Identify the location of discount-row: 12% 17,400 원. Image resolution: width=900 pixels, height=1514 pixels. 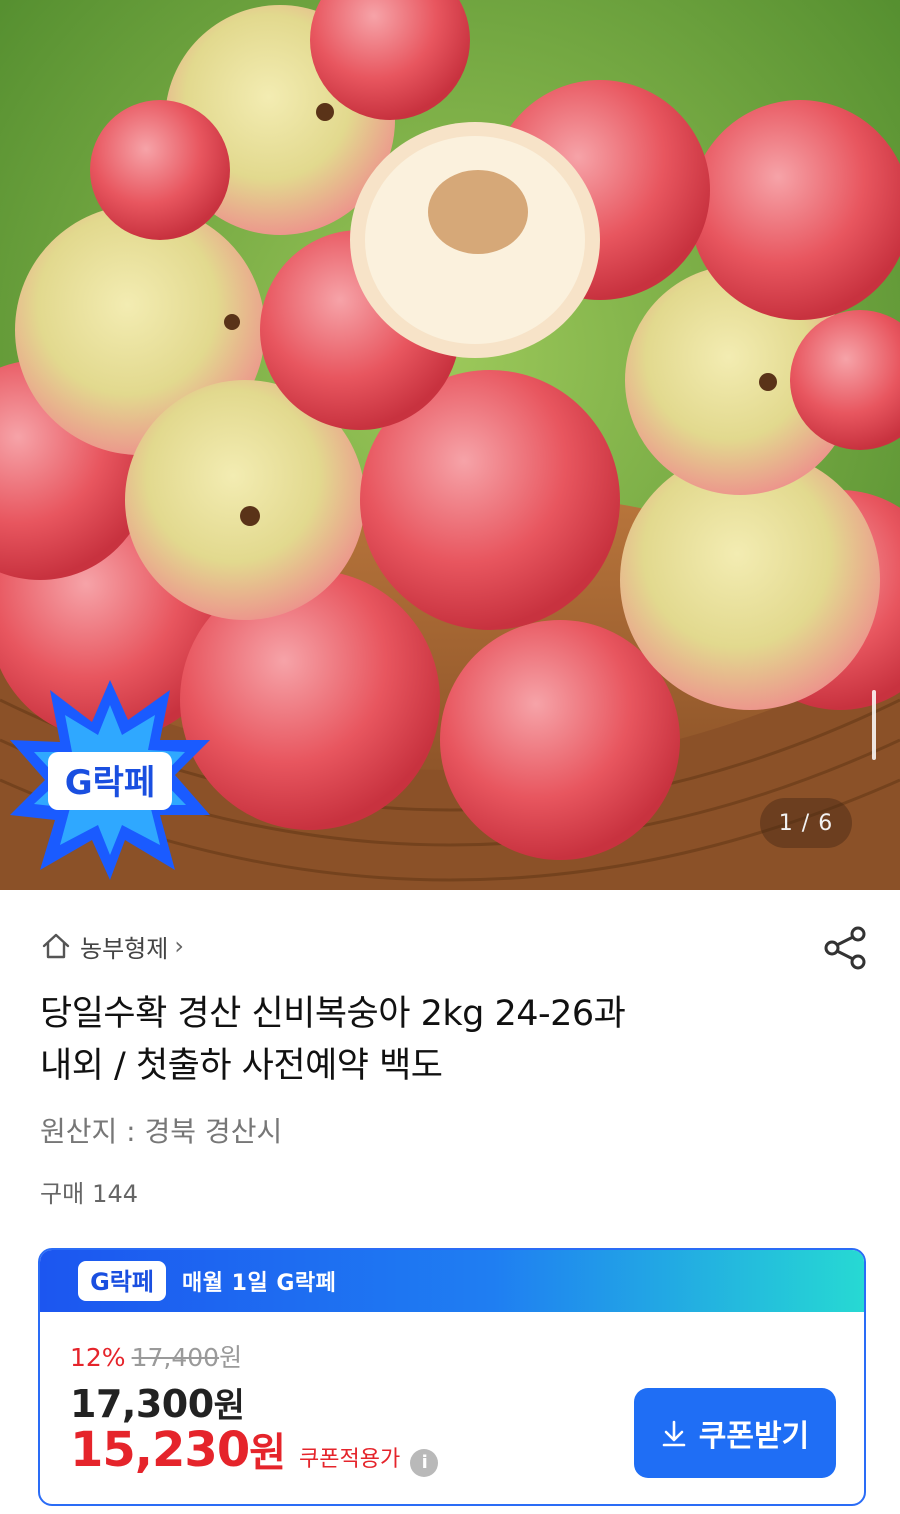
(156, 1356).